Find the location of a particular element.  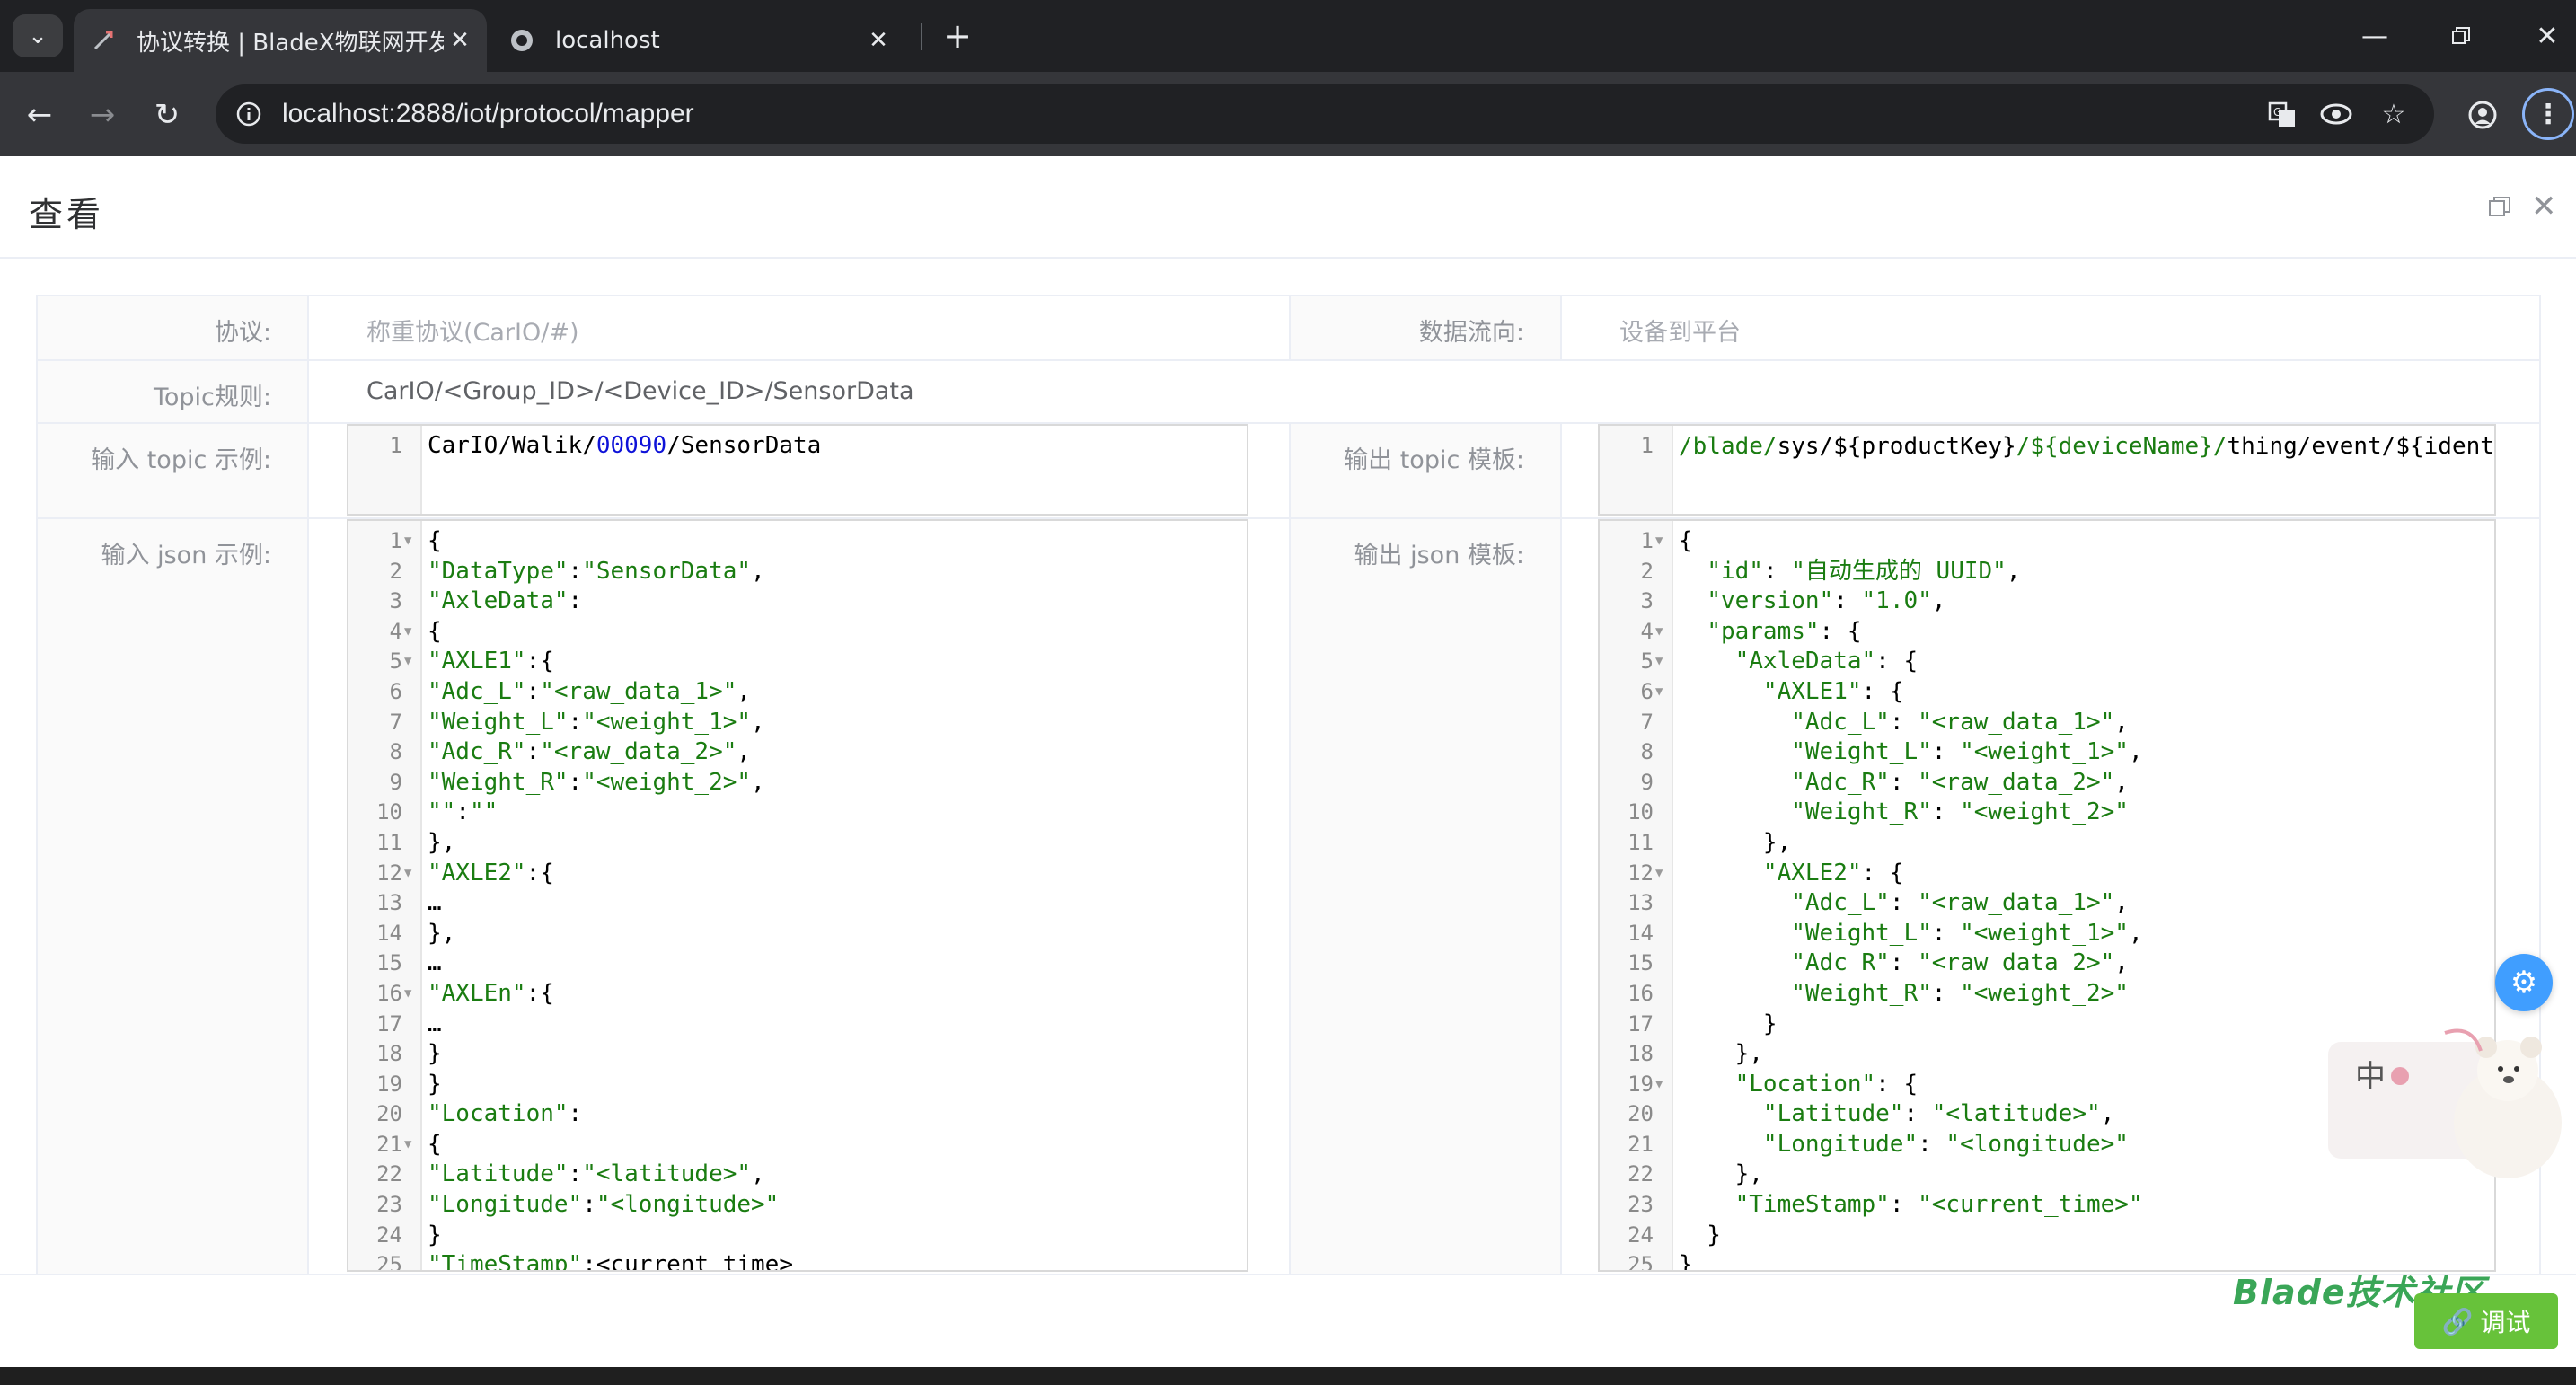

tab-inactive: localhost ✕ is located at coordinates (698, 40).